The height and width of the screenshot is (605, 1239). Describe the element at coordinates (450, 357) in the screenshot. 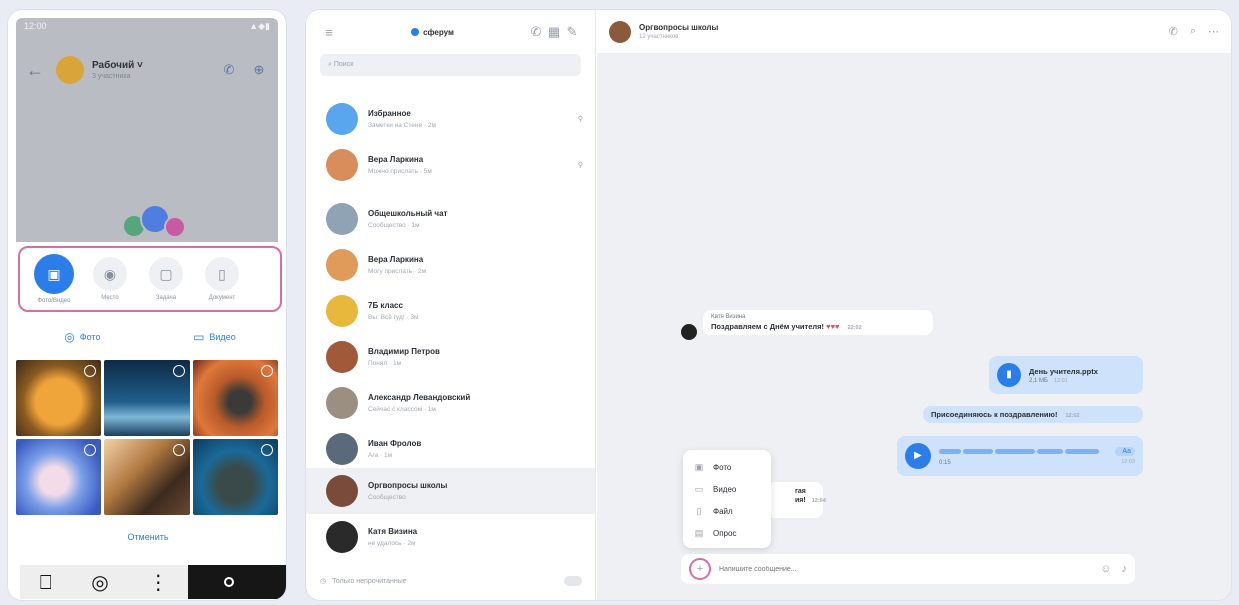

I see `chat-list-item: Владимир Петров Понял · 1м` at that location.